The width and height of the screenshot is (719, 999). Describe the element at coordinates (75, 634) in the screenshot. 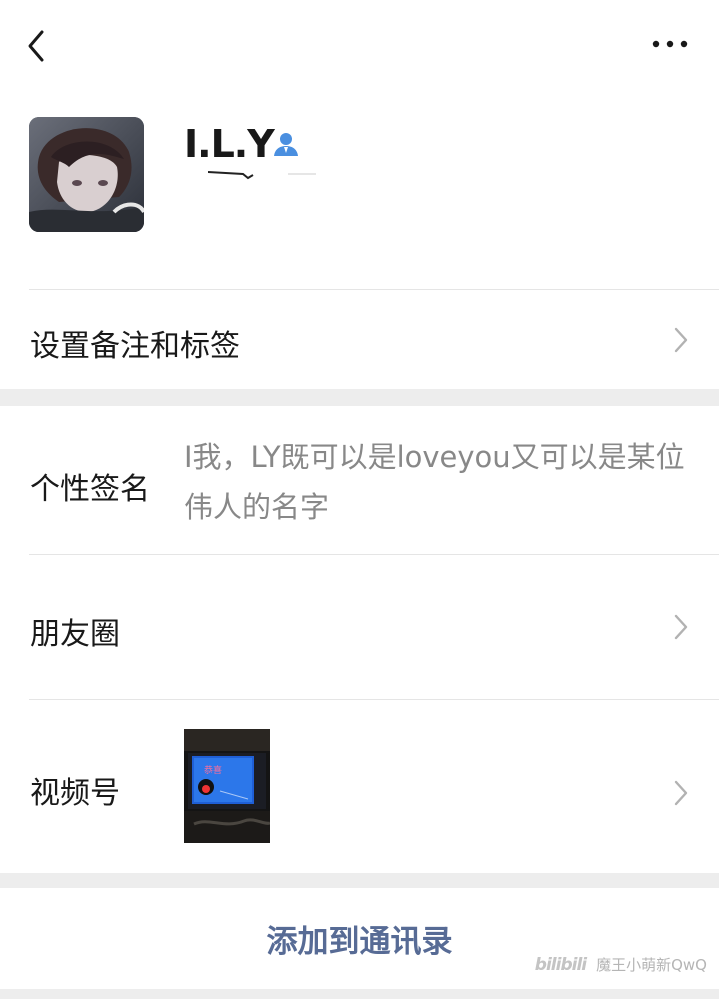

I see `moments-label: 朋友圈` at that location.